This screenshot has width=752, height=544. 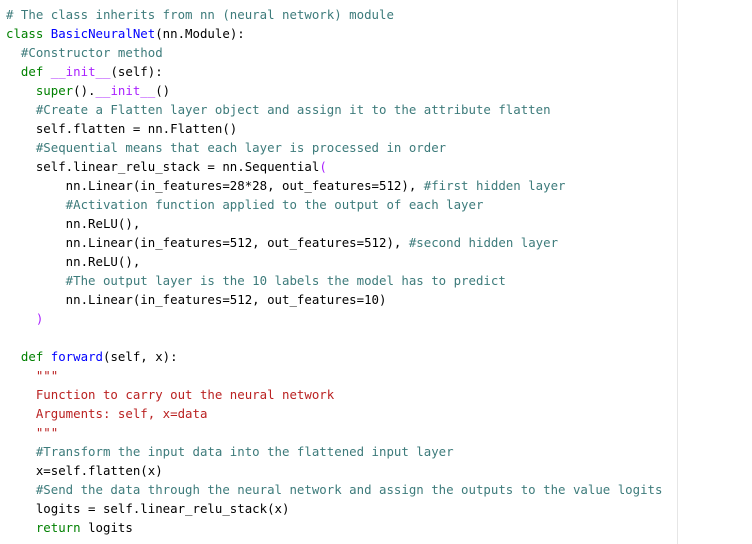 What do you see at coordinates (323, 166) in the screenshot?
I see `code-token: (` at bounding box center [323, 166].